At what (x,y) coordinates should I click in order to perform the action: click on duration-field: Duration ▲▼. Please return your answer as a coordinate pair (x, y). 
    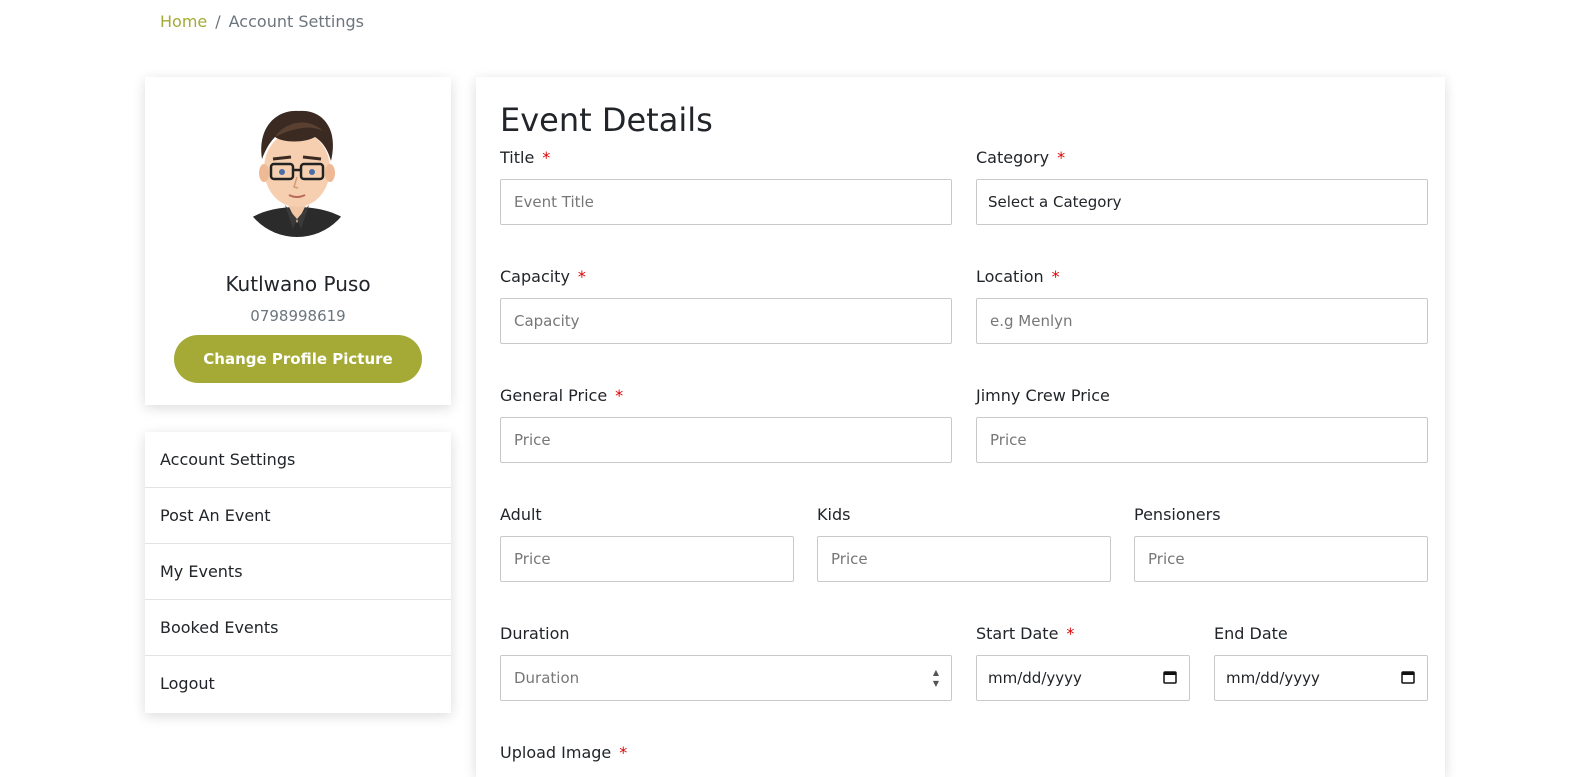
    Looking at the image, I should click on (726, 661).